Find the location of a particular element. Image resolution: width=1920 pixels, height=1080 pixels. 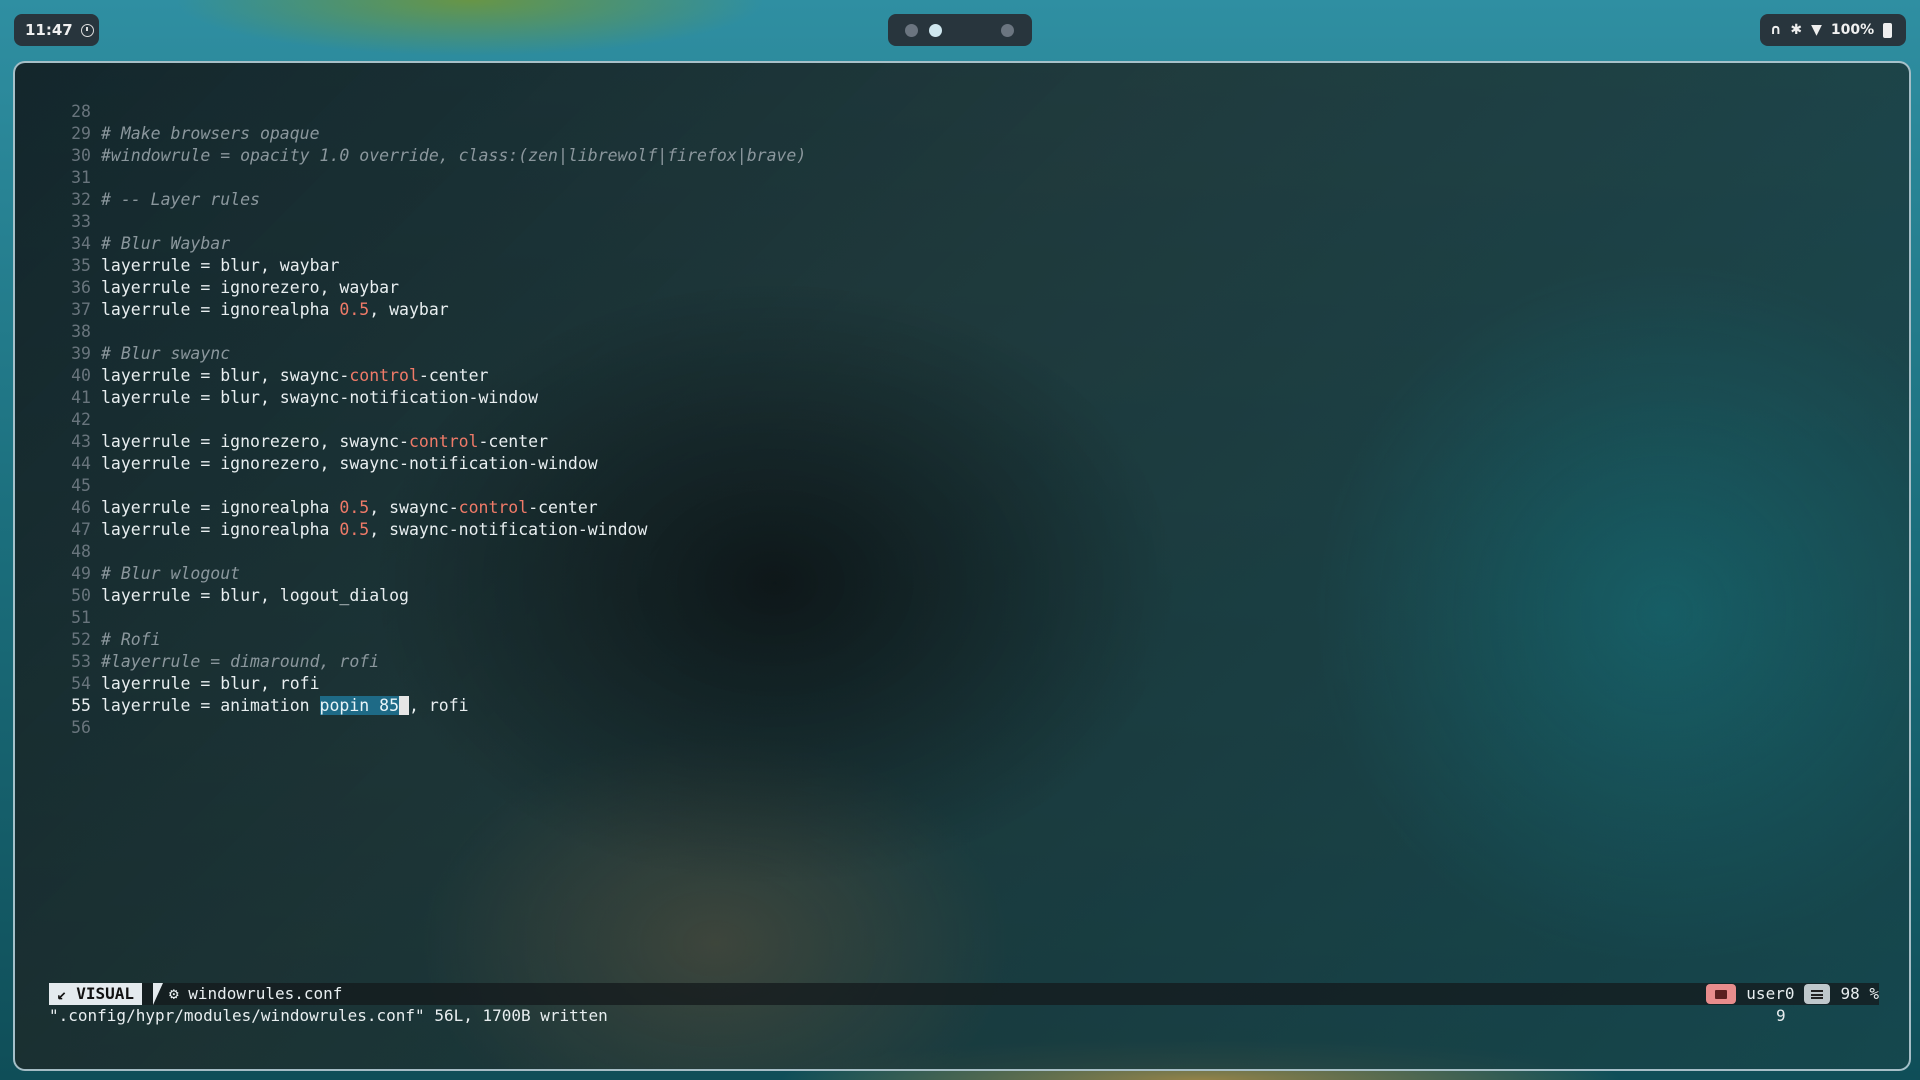

line-content: # Rofi is located at coordinates (131, 640).